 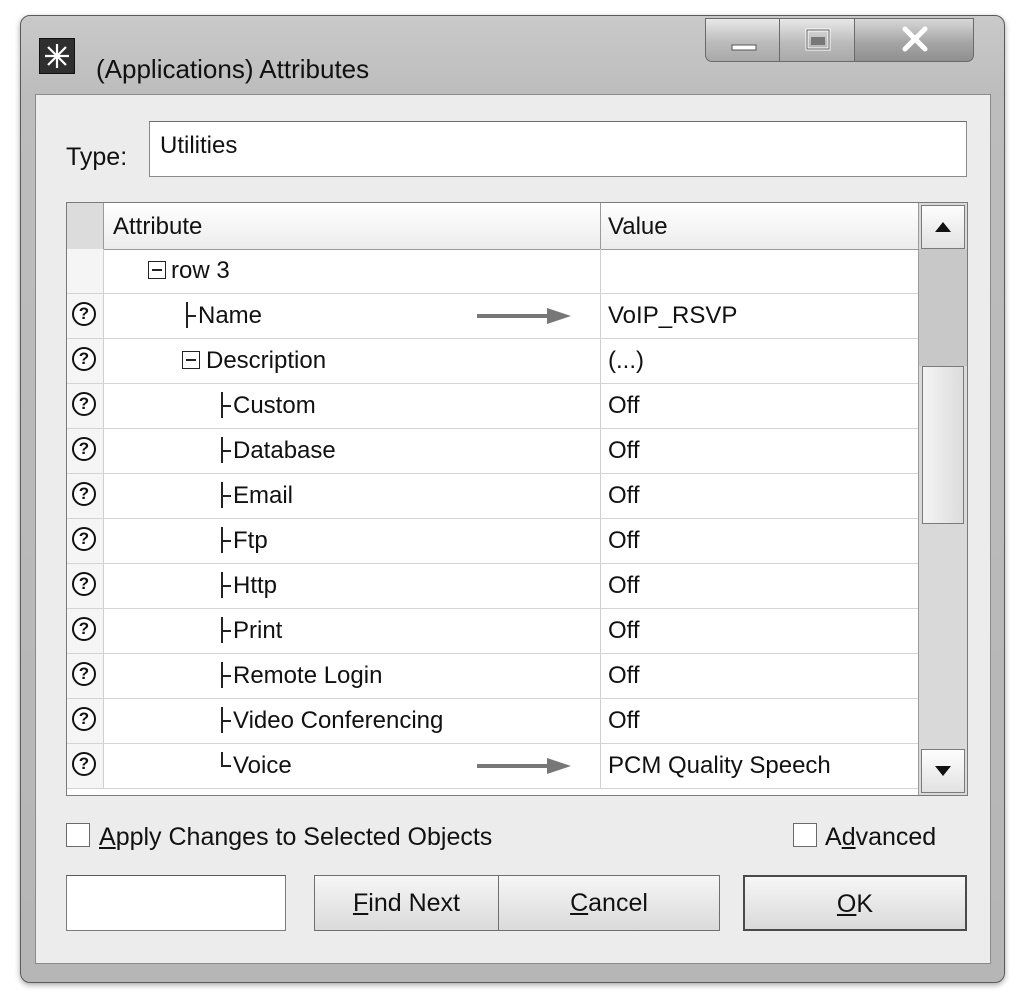 What do you see at coordinates (57, 56) in the screenshot?
I see `starburst-icon` at bounding box center [57, 56].